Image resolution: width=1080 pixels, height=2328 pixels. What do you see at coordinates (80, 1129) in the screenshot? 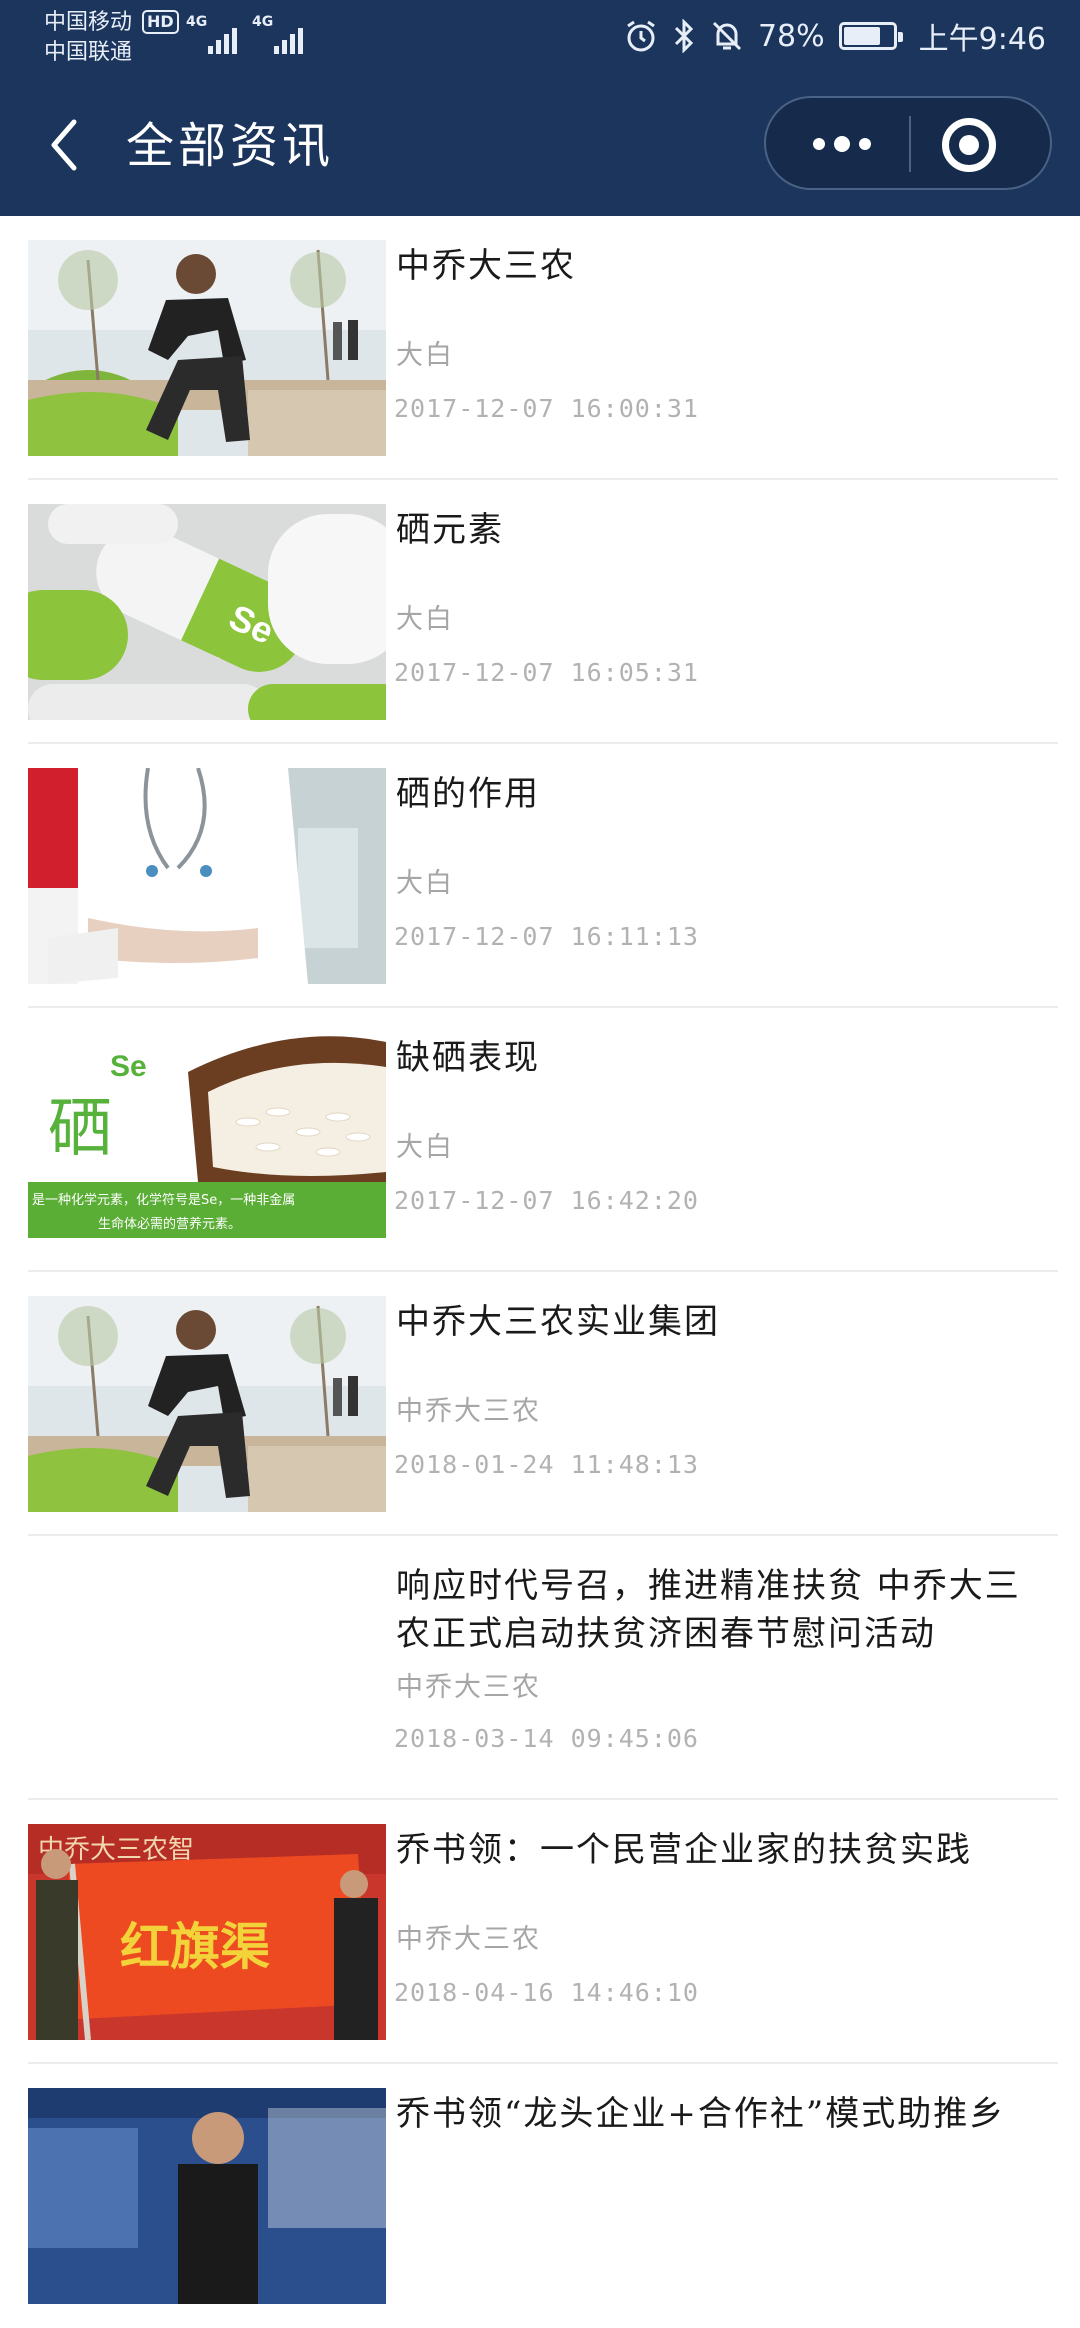
I see `thumb-big-char: 硒` at bounding box center [80, 1129].